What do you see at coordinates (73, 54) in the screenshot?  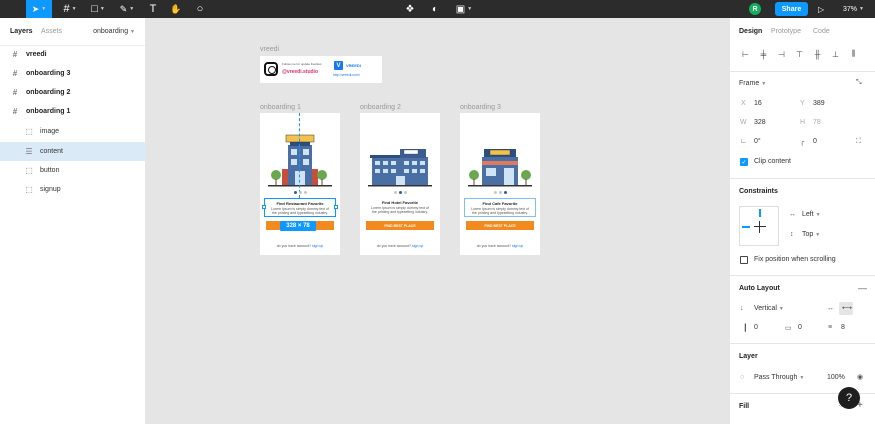 I see `layer-vreedi: # vreedi` at bounding box center [73, 54].